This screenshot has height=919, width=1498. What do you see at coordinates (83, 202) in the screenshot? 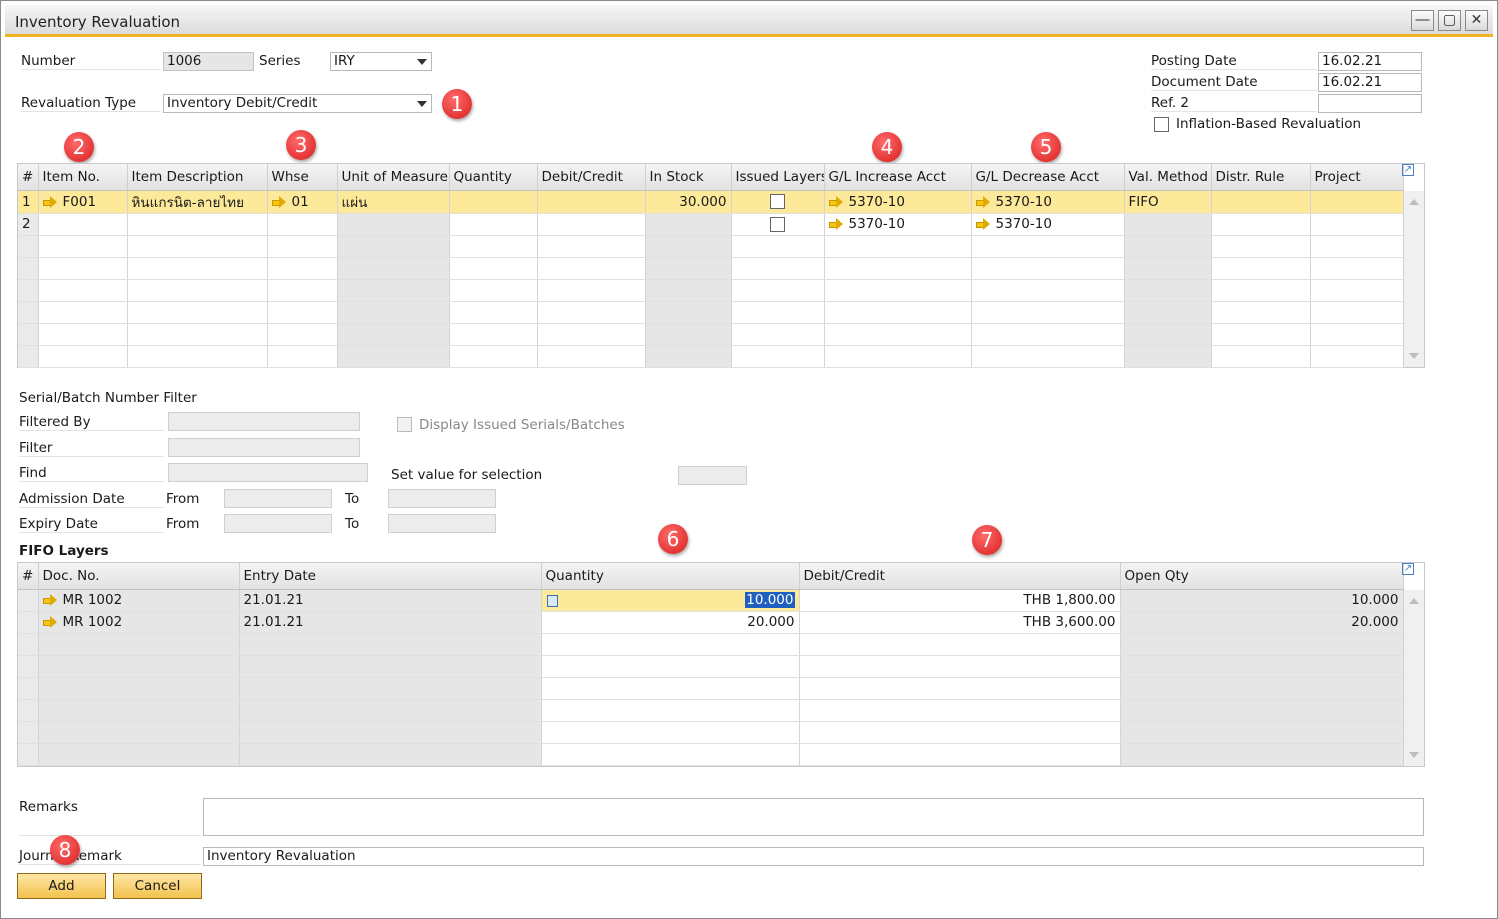
I see `item-no-cell: F001` at bounding box center [83, 202].